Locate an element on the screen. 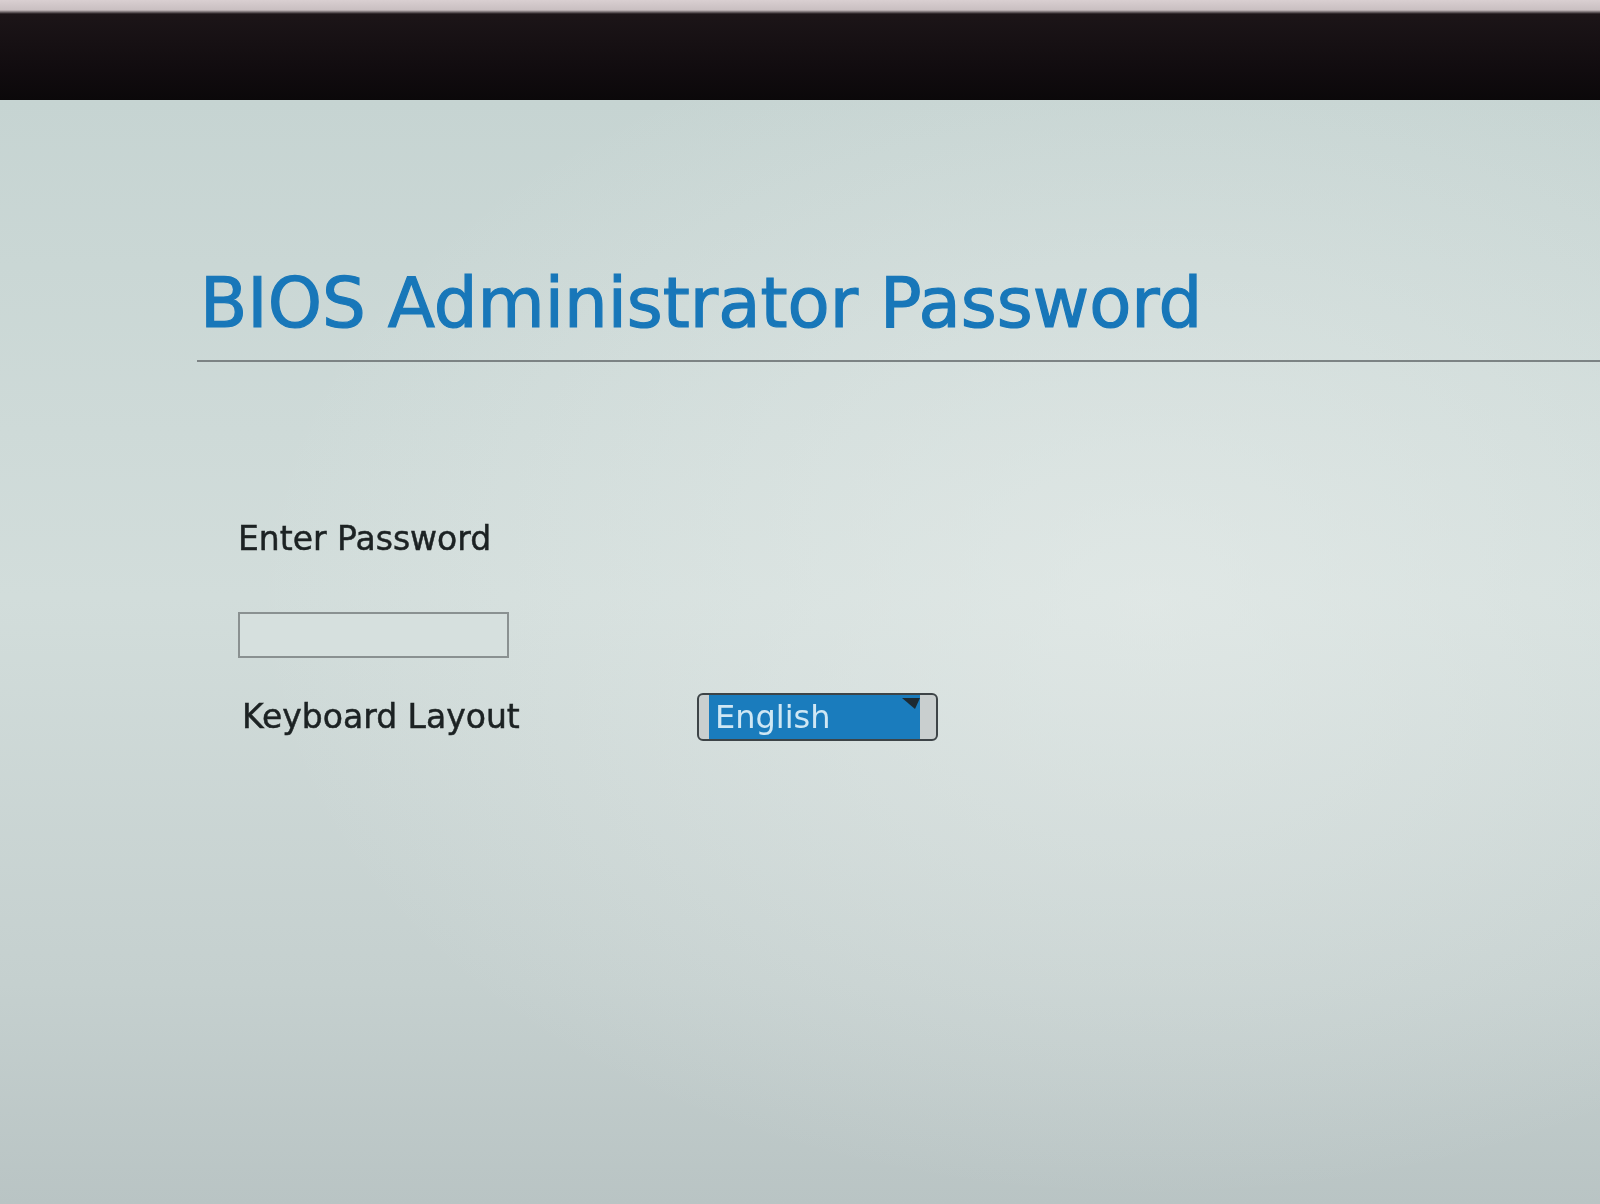 This screenshot has height=1204, width=1600. field-label: Keyboard Layout is located at coordinates (381, 717).